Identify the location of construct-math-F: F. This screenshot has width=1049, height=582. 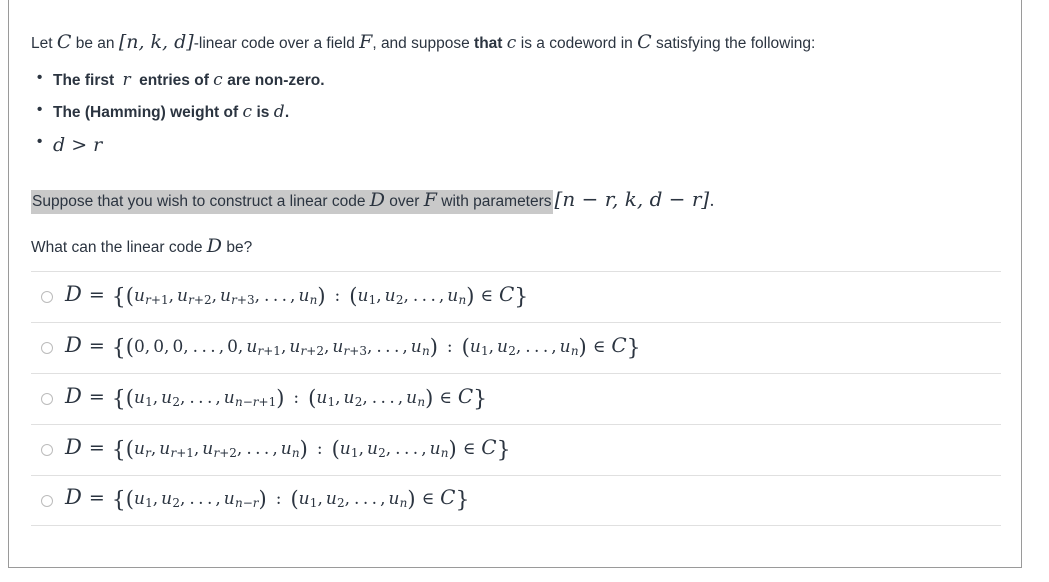
(430, 200).